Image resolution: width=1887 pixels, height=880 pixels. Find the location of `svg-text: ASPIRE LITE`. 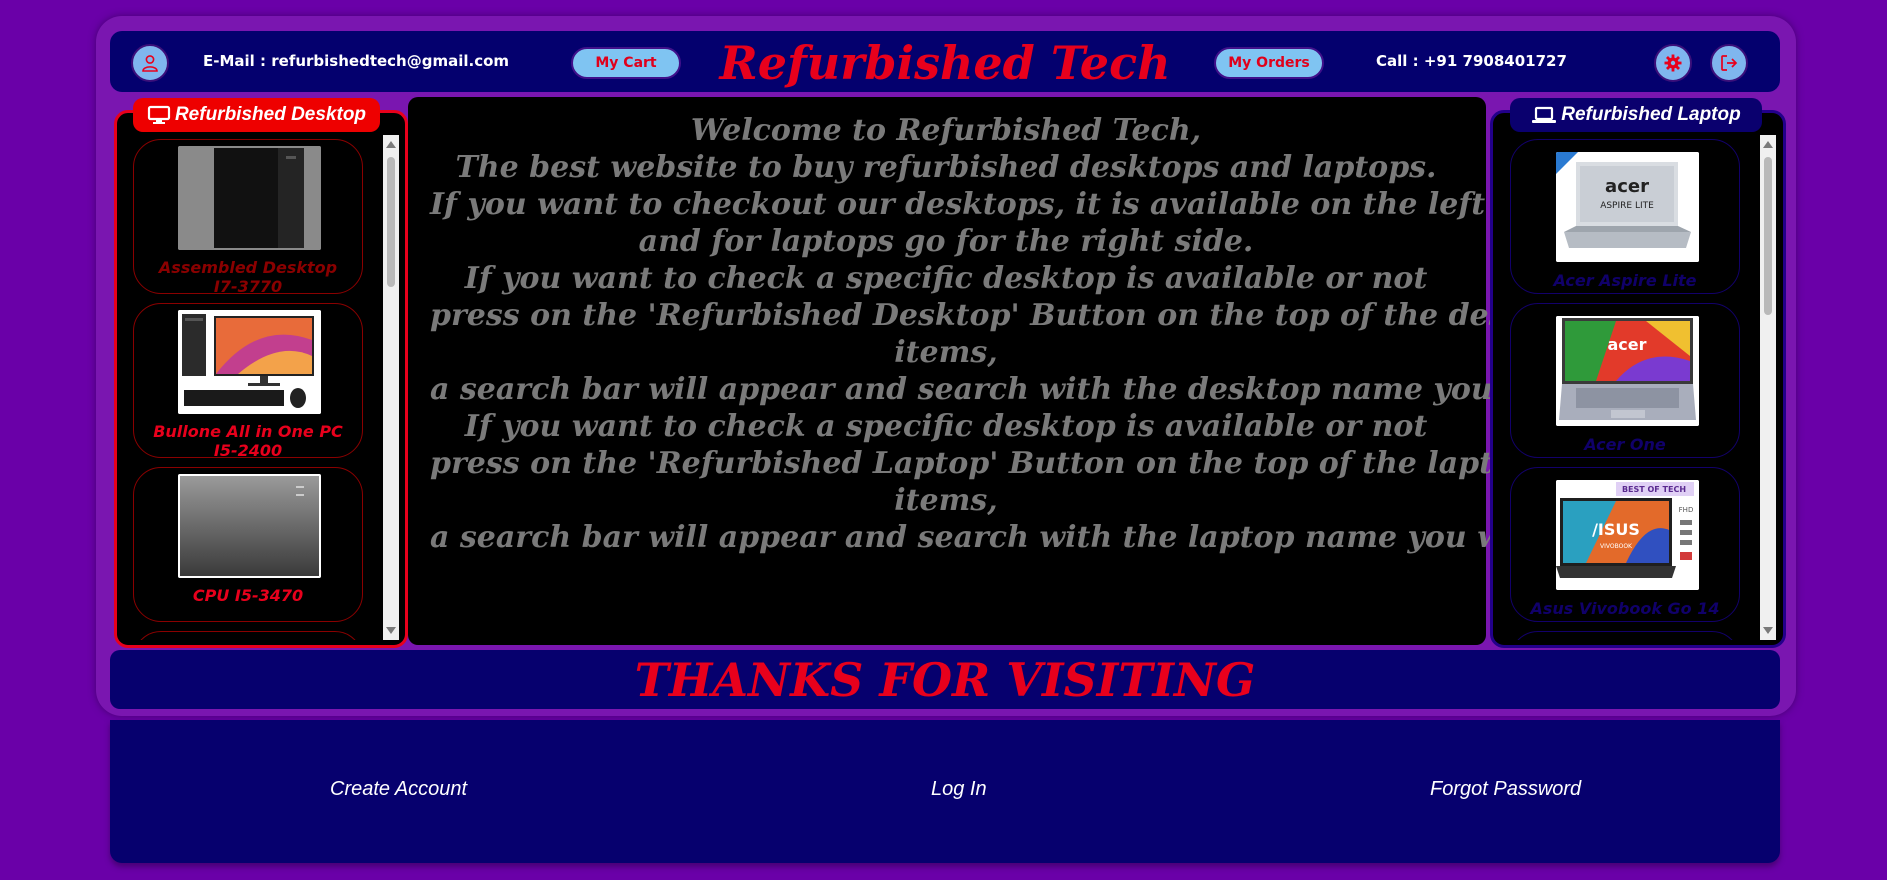

svg-text: ASPIRE LITE is located at coordinates (1627, 206).